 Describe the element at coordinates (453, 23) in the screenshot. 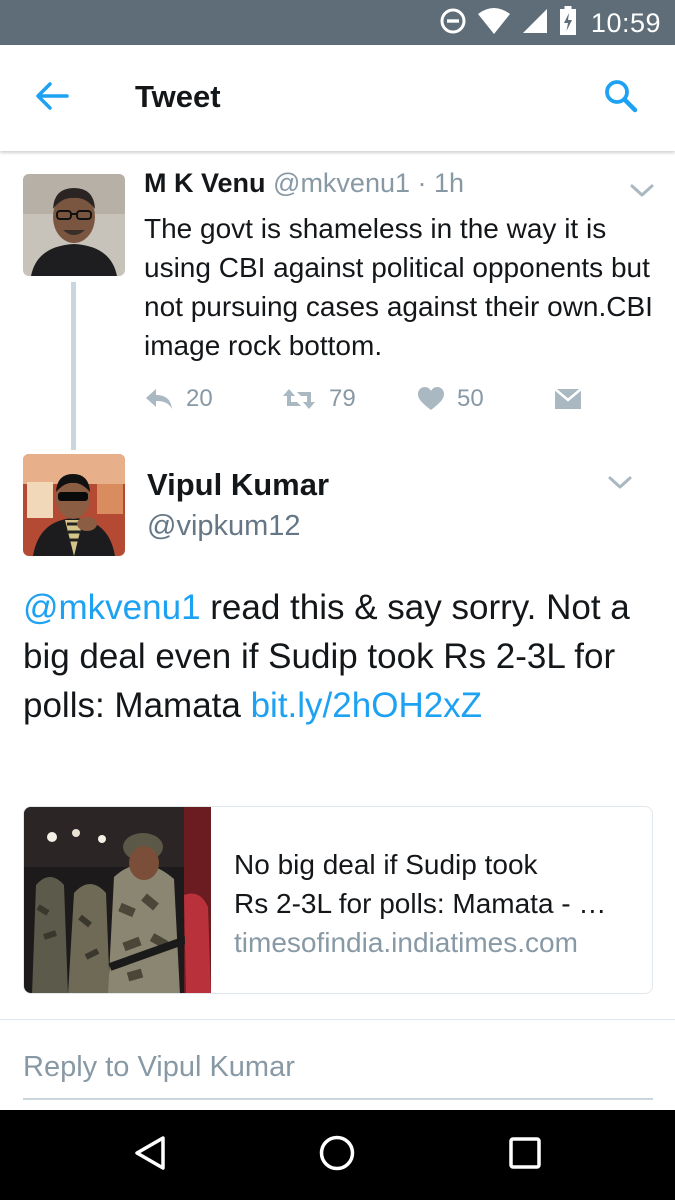

I see `do-not-disturb-icon` at that location.